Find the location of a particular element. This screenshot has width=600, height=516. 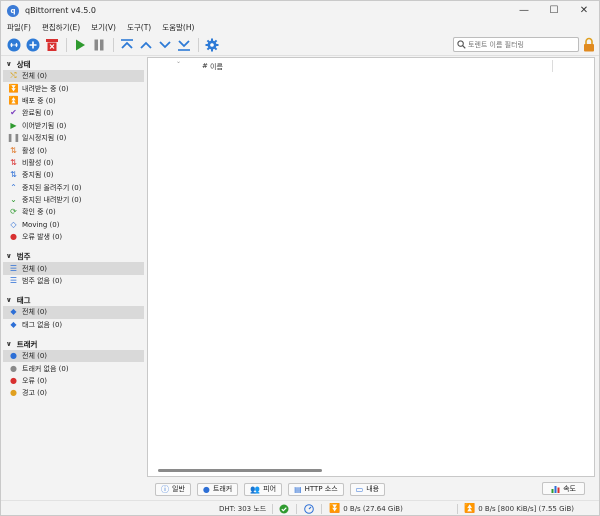

status-filter-stalled-uploading: ⌃ 중지된 올려주기 (0) is located at coordinates (73, 188).